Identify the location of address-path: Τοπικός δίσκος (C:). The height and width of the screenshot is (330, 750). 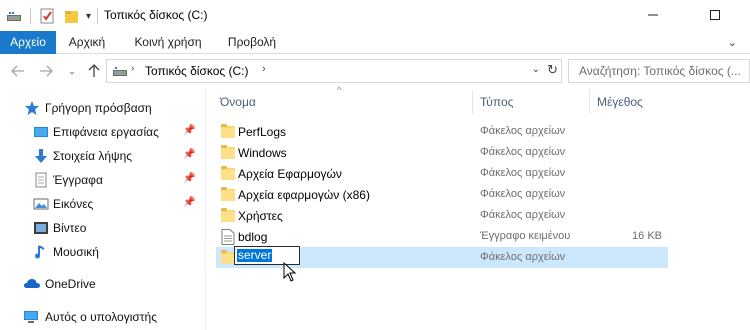
(197, 71).